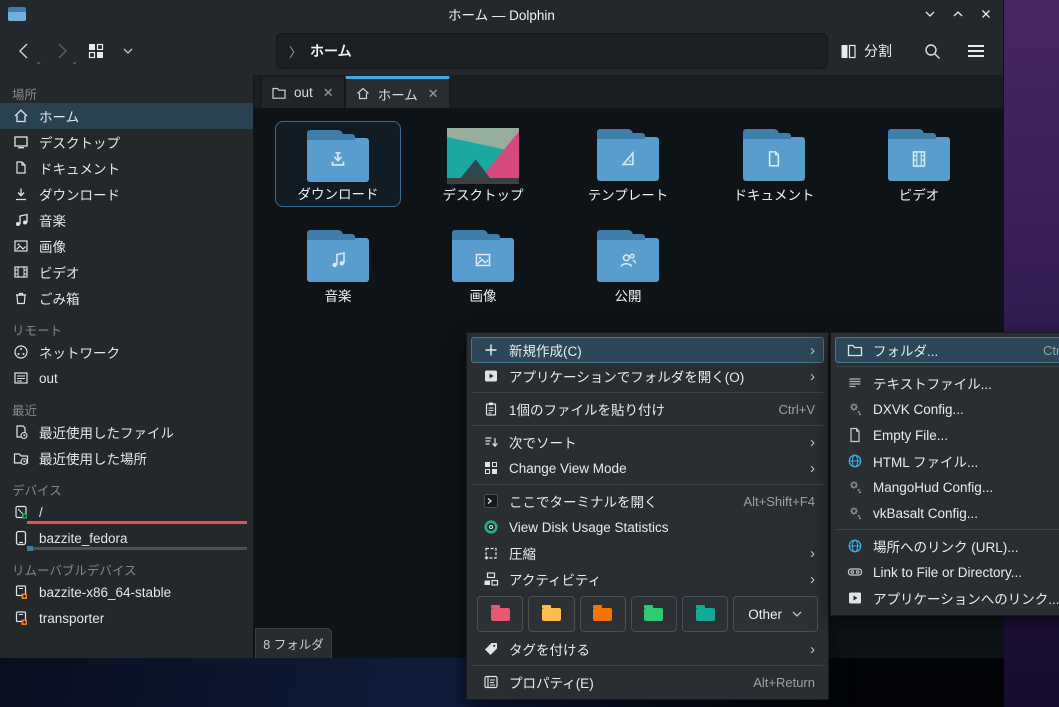 This screenshot has height=707, width=1059. What do you see at coordinates (126, 168) in the screenshot?
I see `sidebar-item-documents: ドキュメント` at bounding box center [126, 168].